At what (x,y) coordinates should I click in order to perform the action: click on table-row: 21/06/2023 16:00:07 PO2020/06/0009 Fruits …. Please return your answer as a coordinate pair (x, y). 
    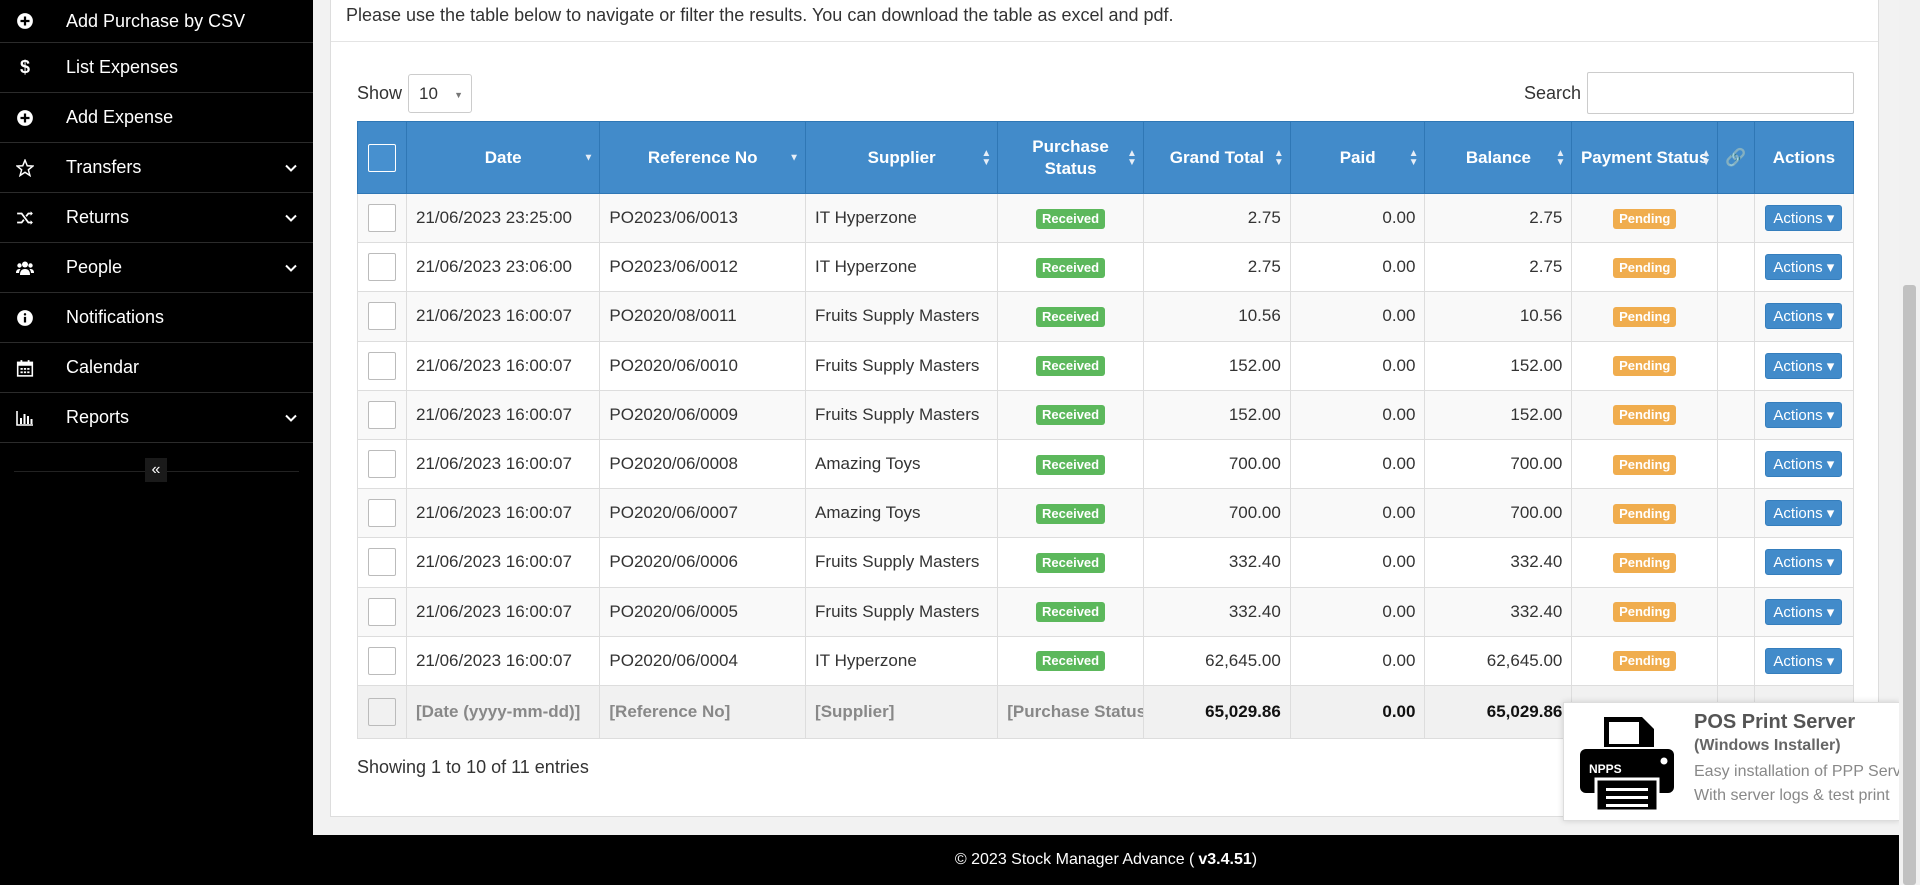
    Looking at the image, I should click on (1106, 414).